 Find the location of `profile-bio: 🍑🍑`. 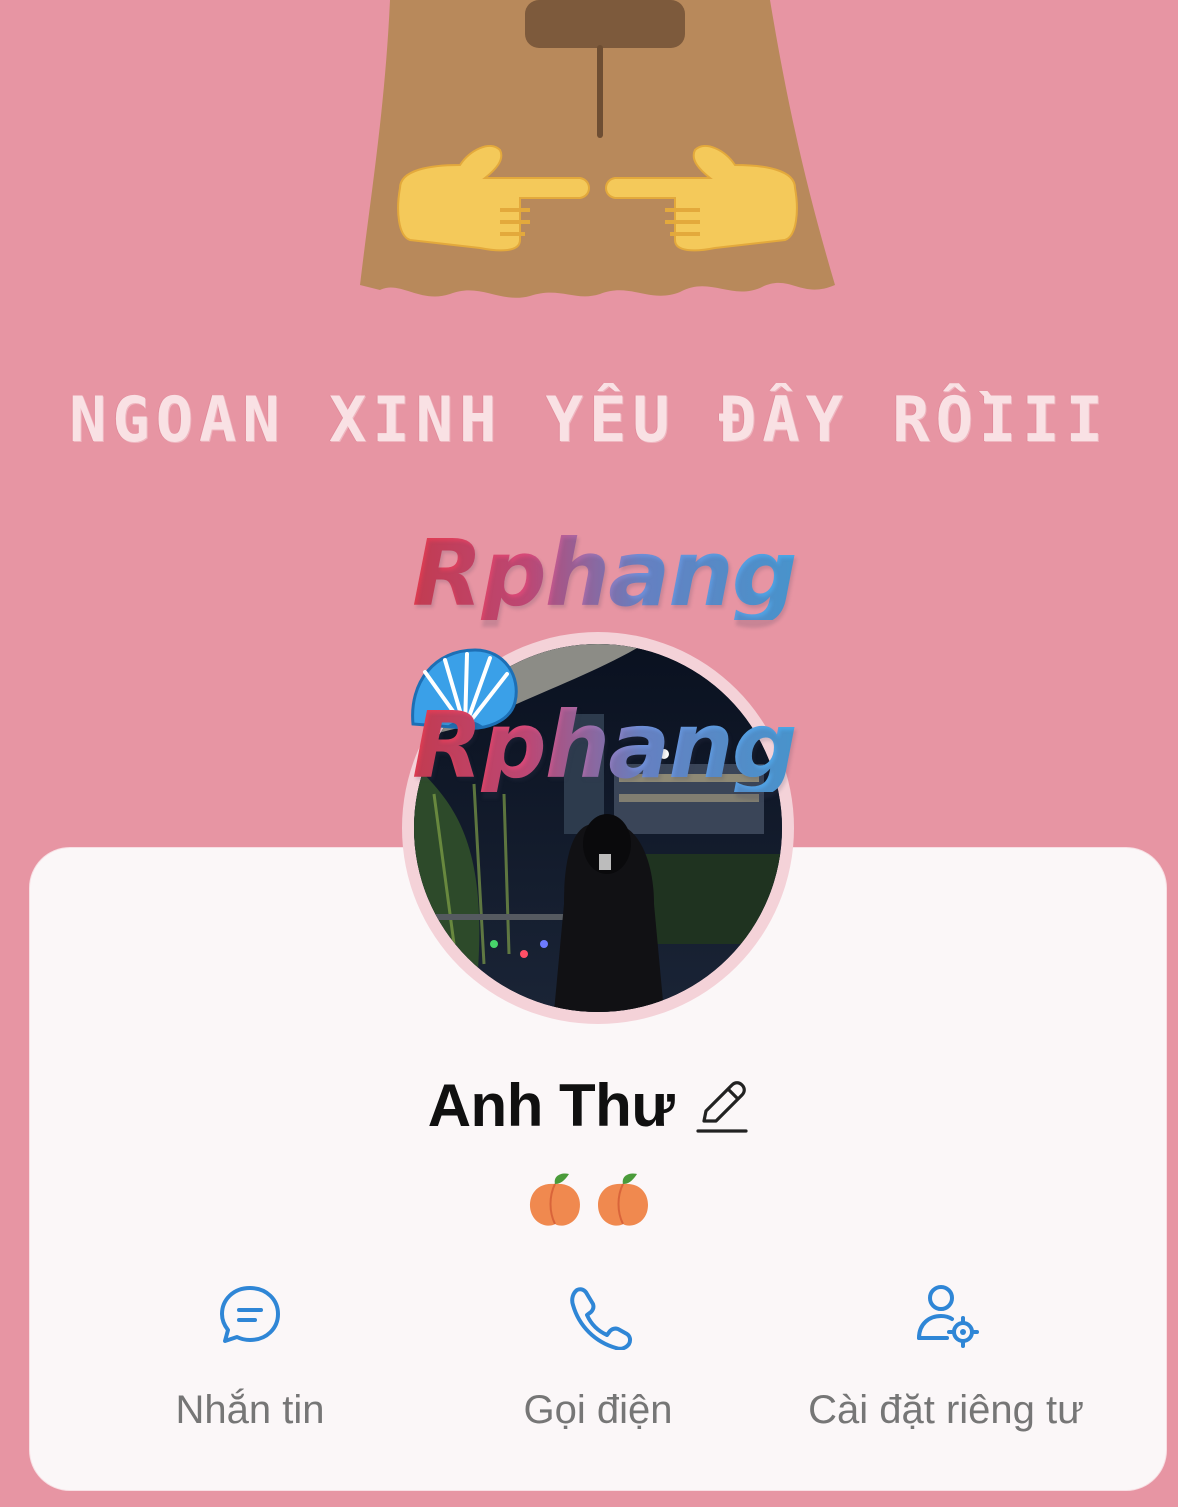

profile-bio: 🍑🍑 is located at coordinates (589, 1205).